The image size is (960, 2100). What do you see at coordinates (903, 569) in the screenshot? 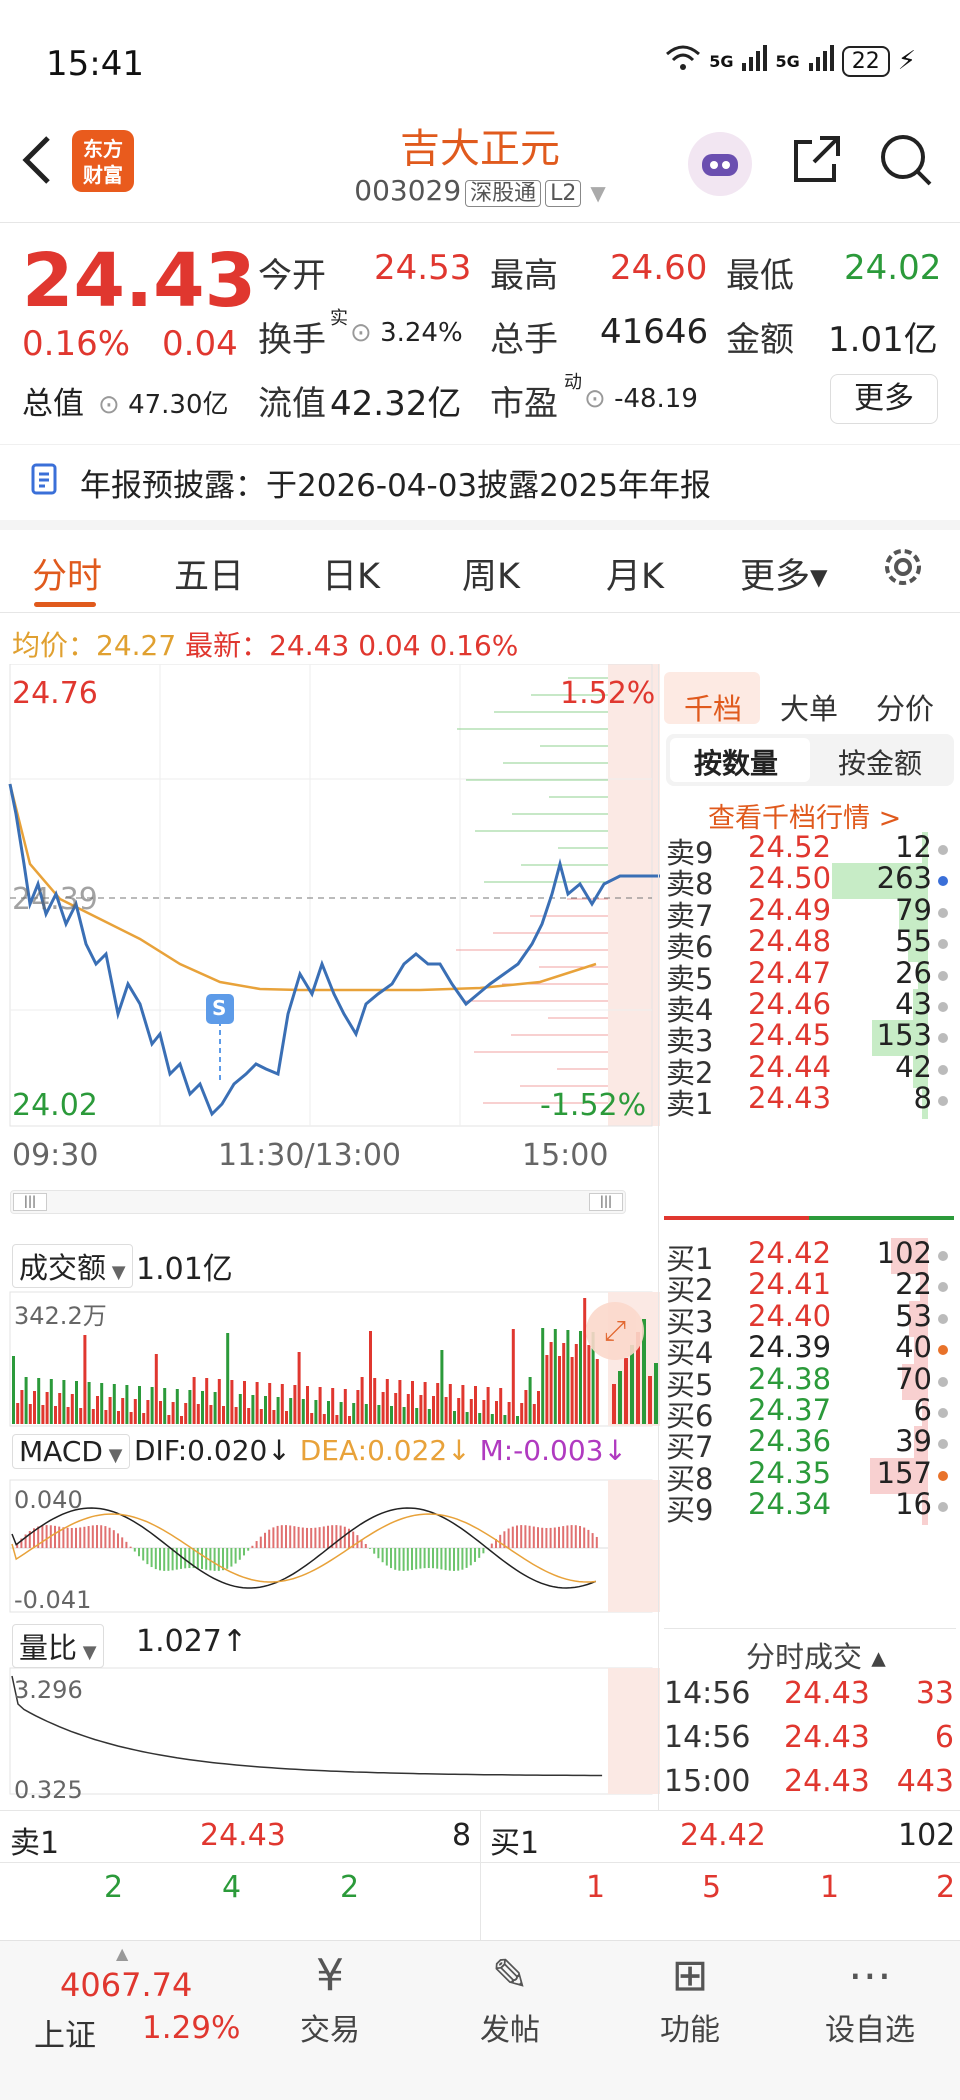
I see `settings-gear-icon` at bounding box center [903, 569].